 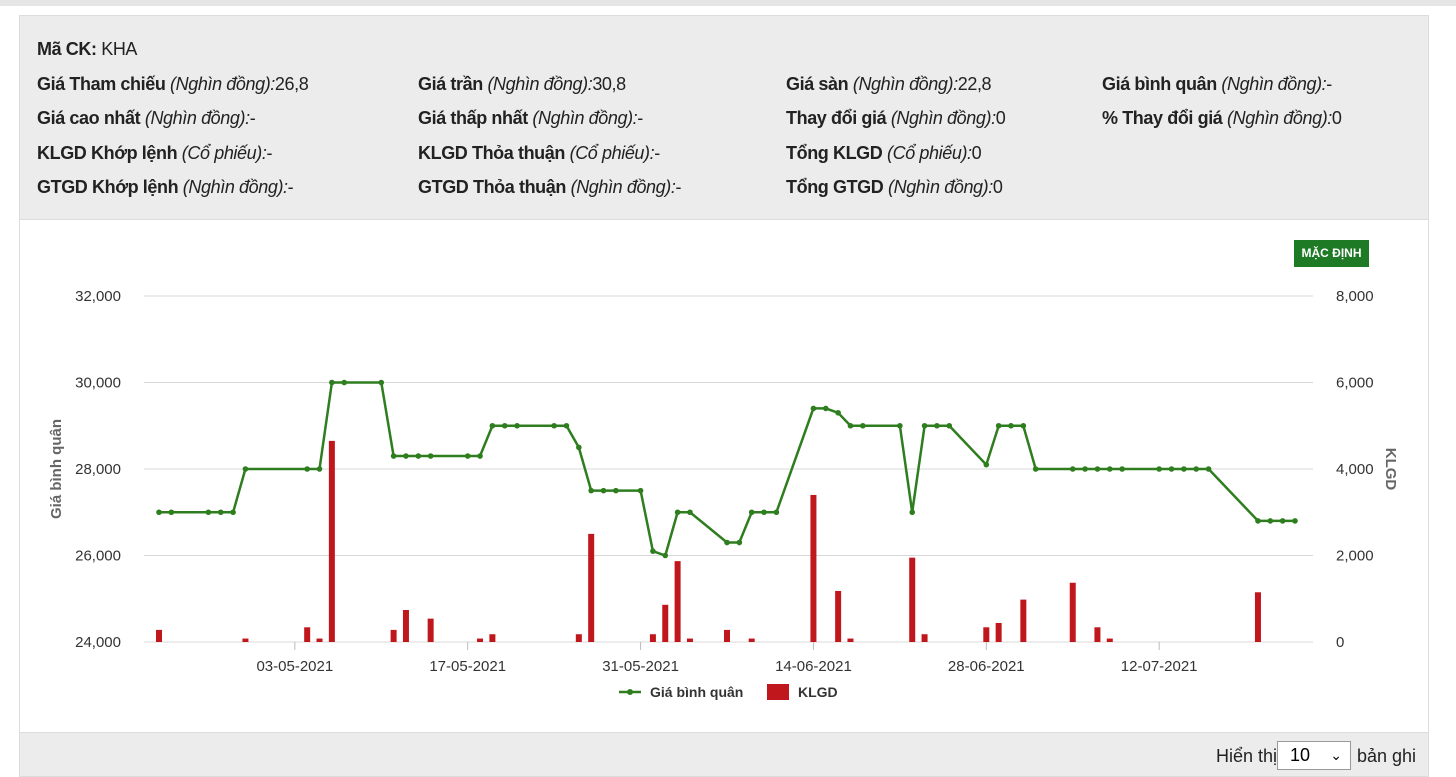 What do you see at coordinates (778, 692) in the screenshot?
I see `legend-bar-swatch` at bounding box center [778, 692].